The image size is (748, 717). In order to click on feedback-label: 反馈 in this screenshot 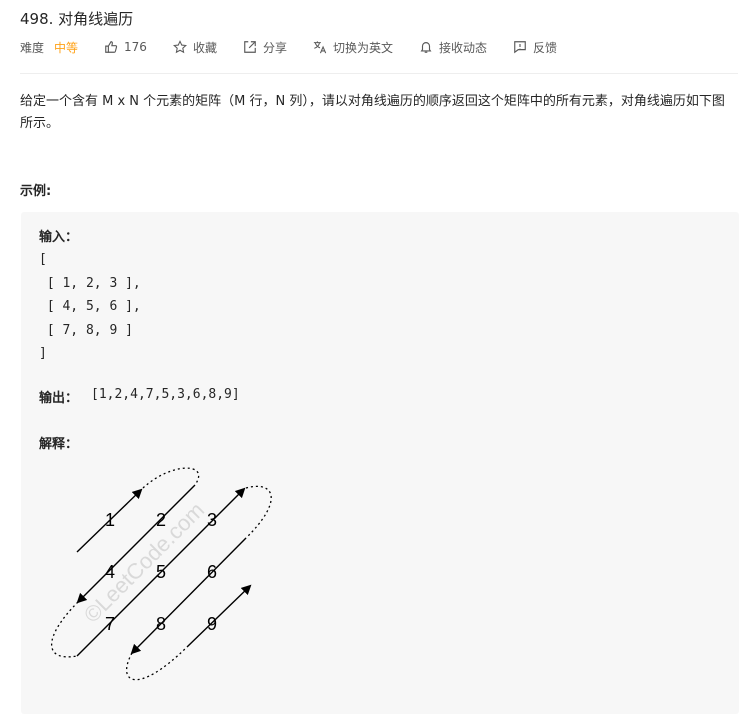, I will do `click(545, 47)`.